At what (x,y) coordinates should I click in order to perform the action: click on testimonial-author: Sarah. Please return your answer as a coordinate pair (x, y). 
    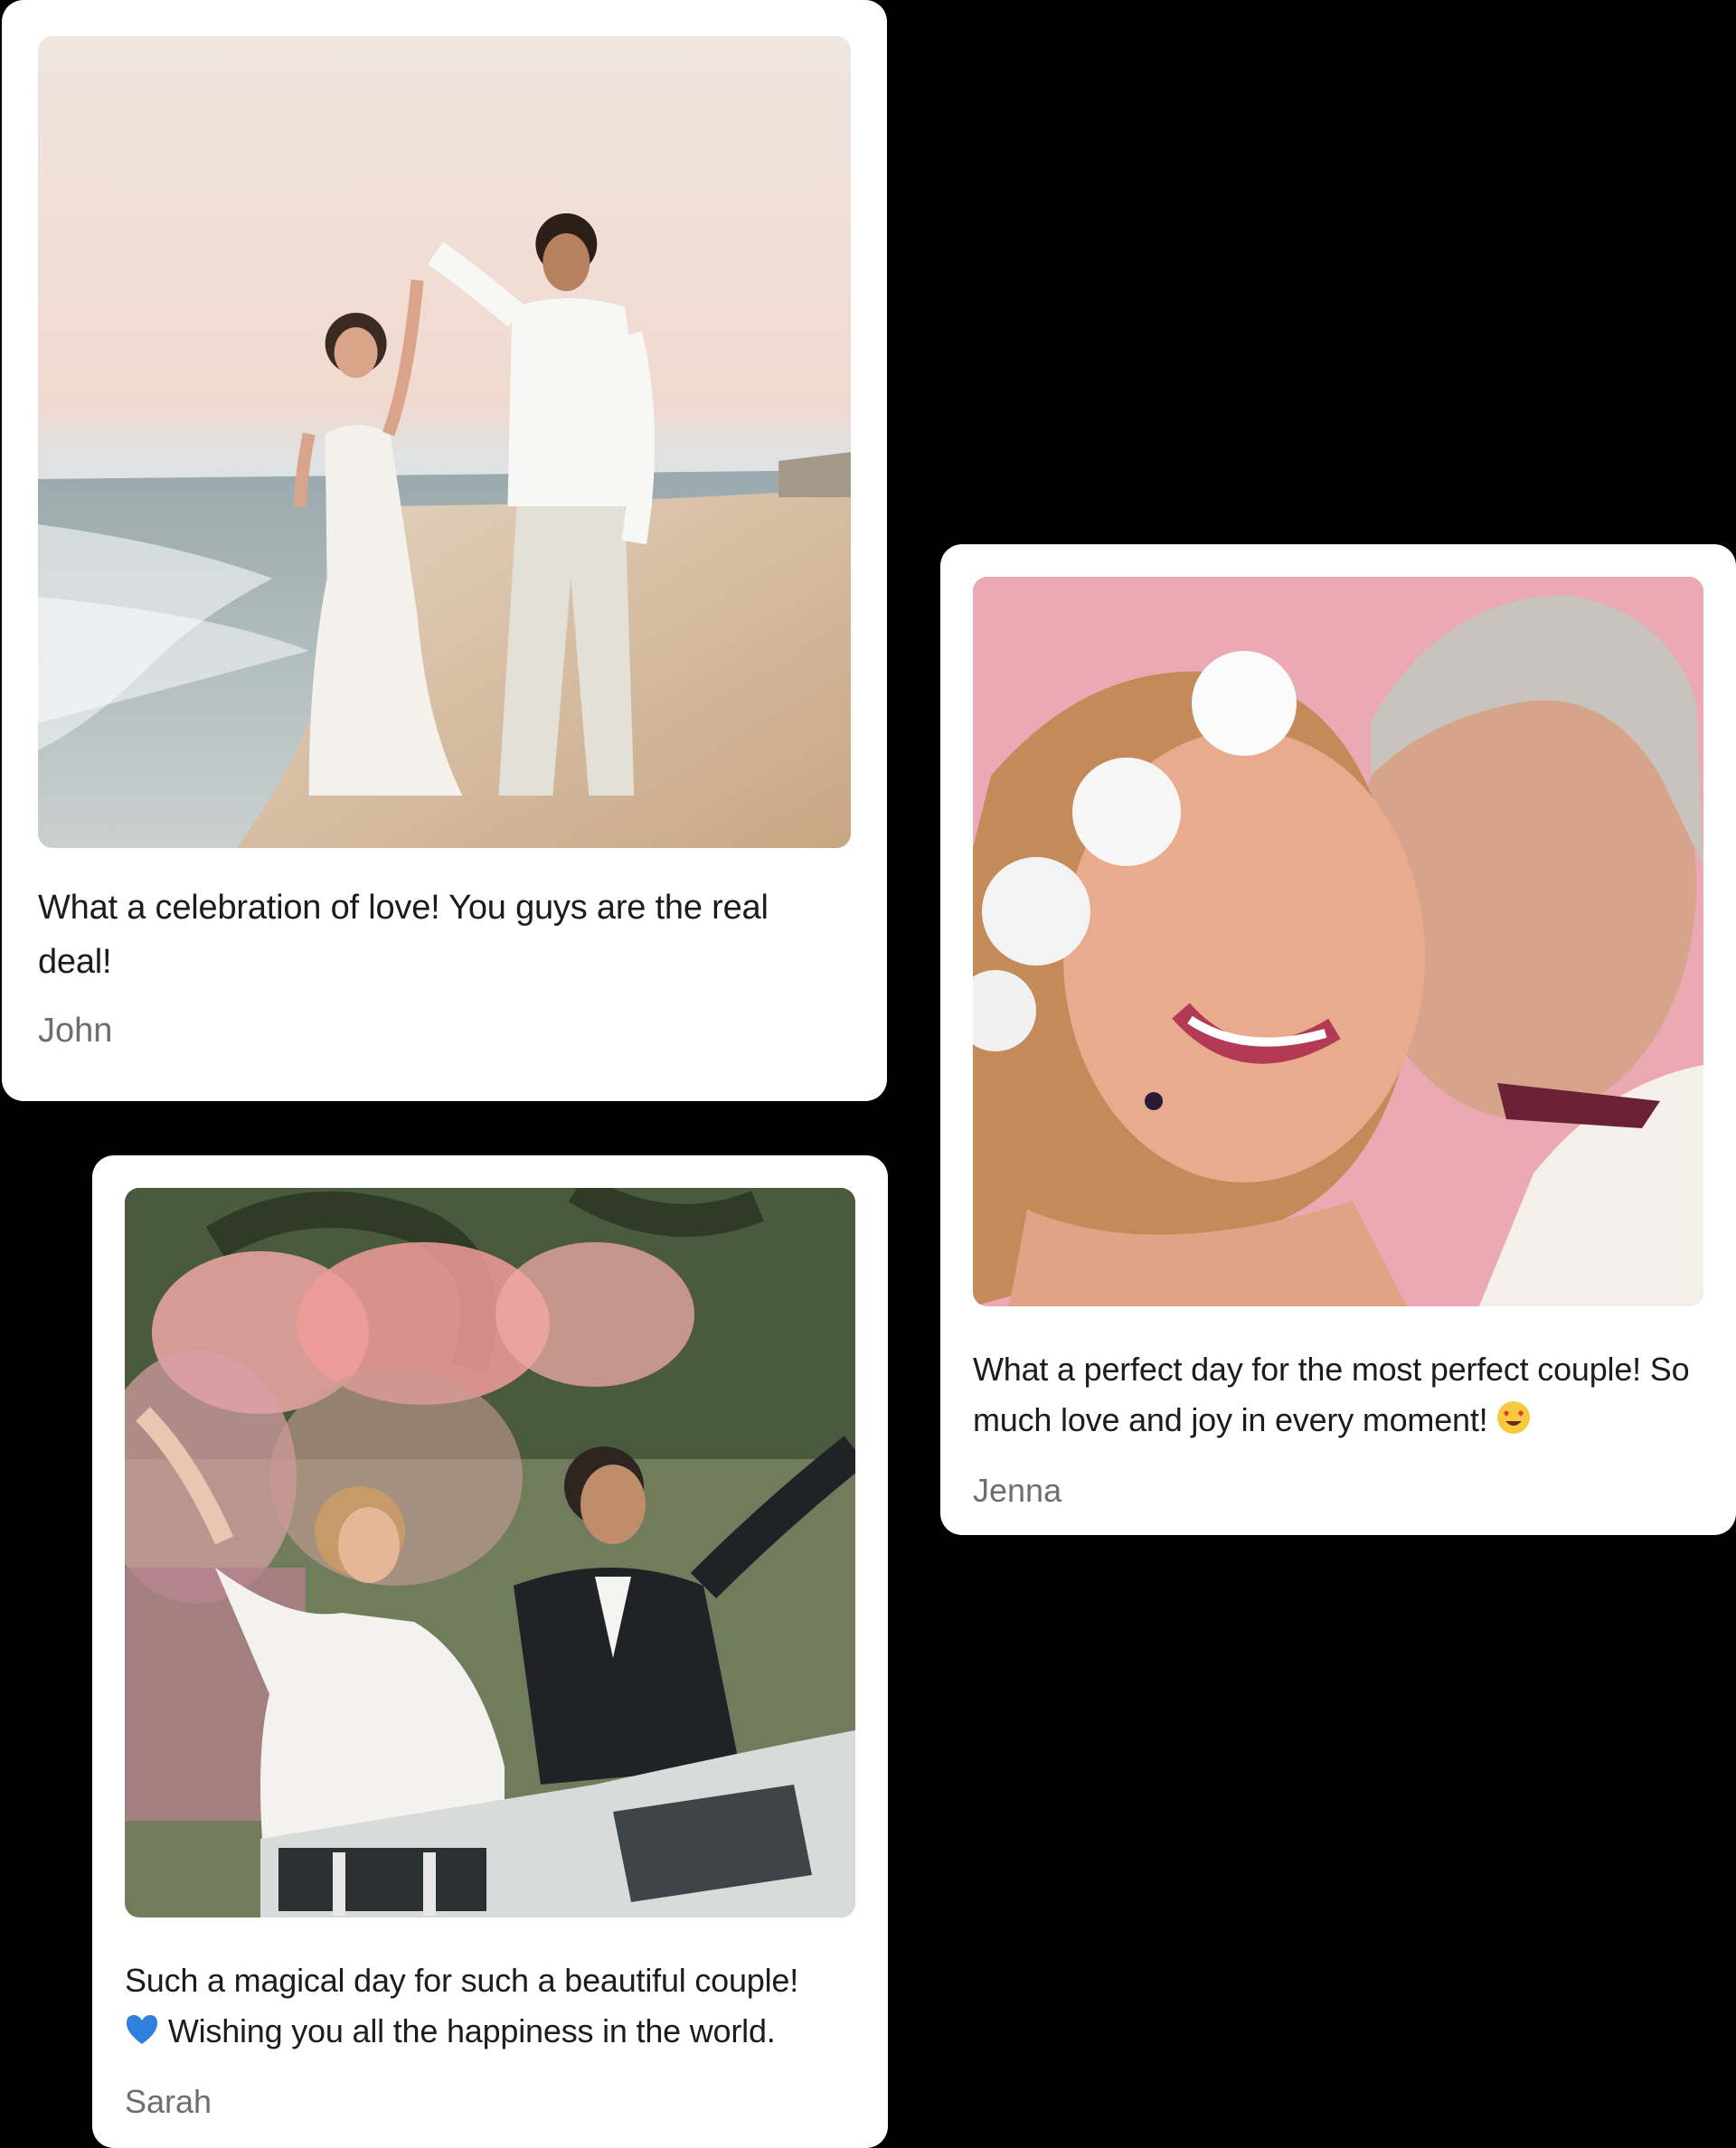
    Looking at the image, I should click on (169, 2102).